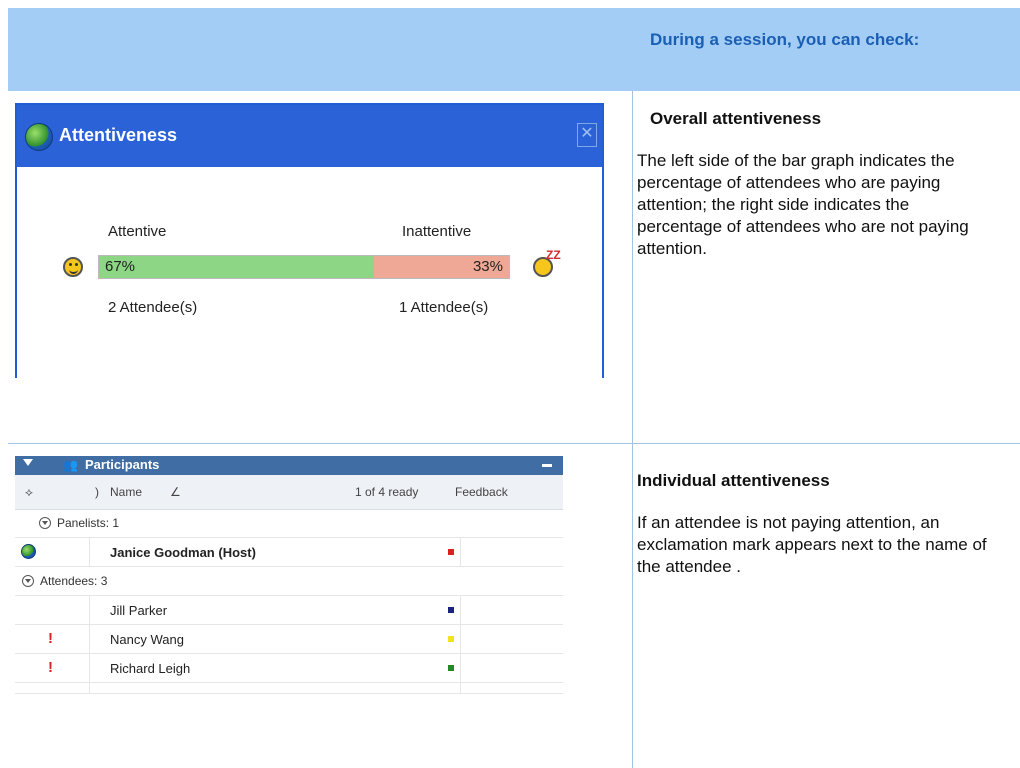 The height and width of the screenshot is (768, 1020). I want to click on column-divider, so click(632, 429).